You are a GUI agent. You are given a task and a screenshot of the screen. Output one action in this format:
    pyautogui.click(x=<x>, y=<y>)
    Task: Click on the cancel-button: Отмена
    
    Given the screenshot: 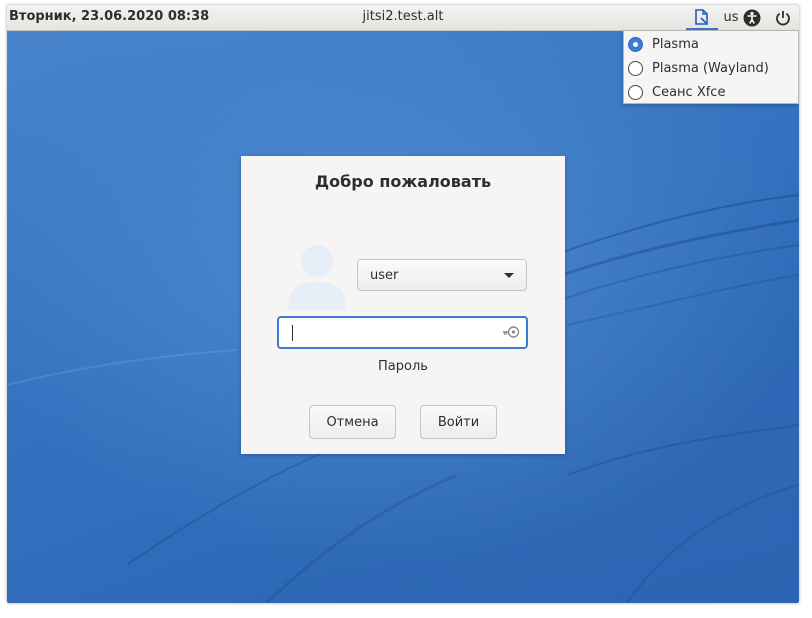 What is the action you would take?
    pyautogui.click(x=352, y=422)
    